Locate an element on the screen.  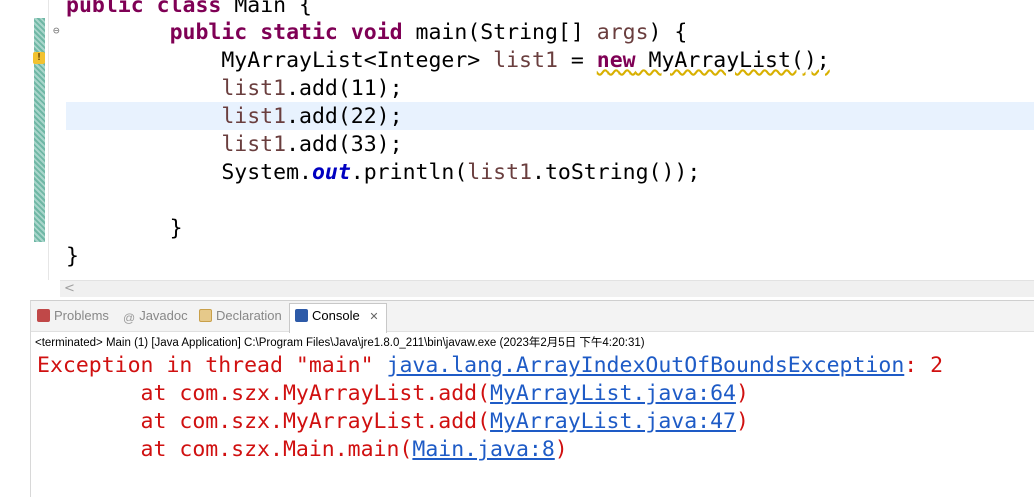
declaration-icon is located at coordinates (205, 315).